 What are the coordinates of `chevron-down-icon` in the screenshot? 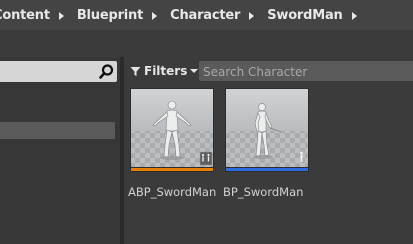 It's located at (194, 71).